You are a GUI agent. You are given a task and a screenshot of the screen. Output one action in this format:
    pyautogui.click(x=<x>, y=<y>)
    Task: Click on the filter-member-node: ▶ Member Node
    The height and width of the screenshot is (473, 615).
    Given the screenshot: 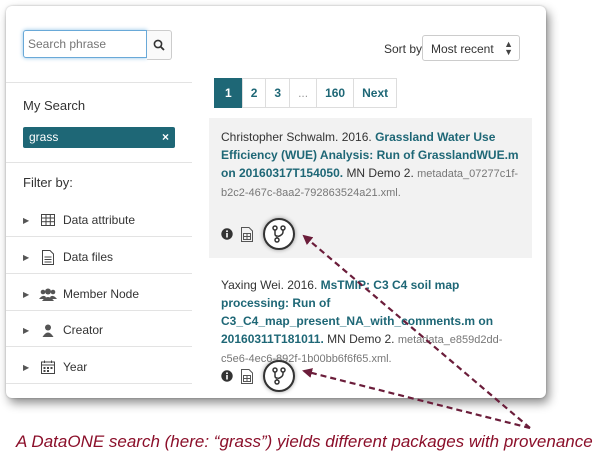 What is the action you would take?
    pyautogui.click(x=108, y=294)
    